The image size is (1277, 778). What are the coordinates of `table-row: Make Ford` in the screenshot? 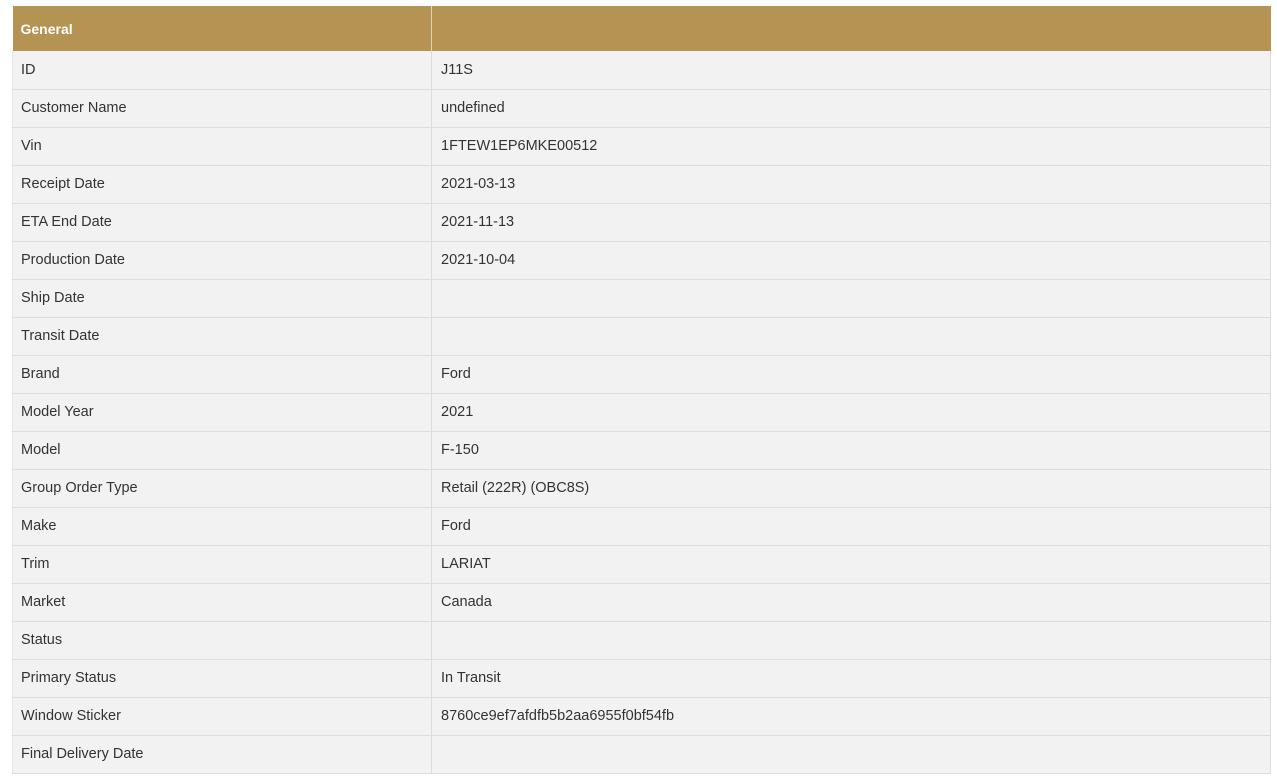 It's located at (641, 526).